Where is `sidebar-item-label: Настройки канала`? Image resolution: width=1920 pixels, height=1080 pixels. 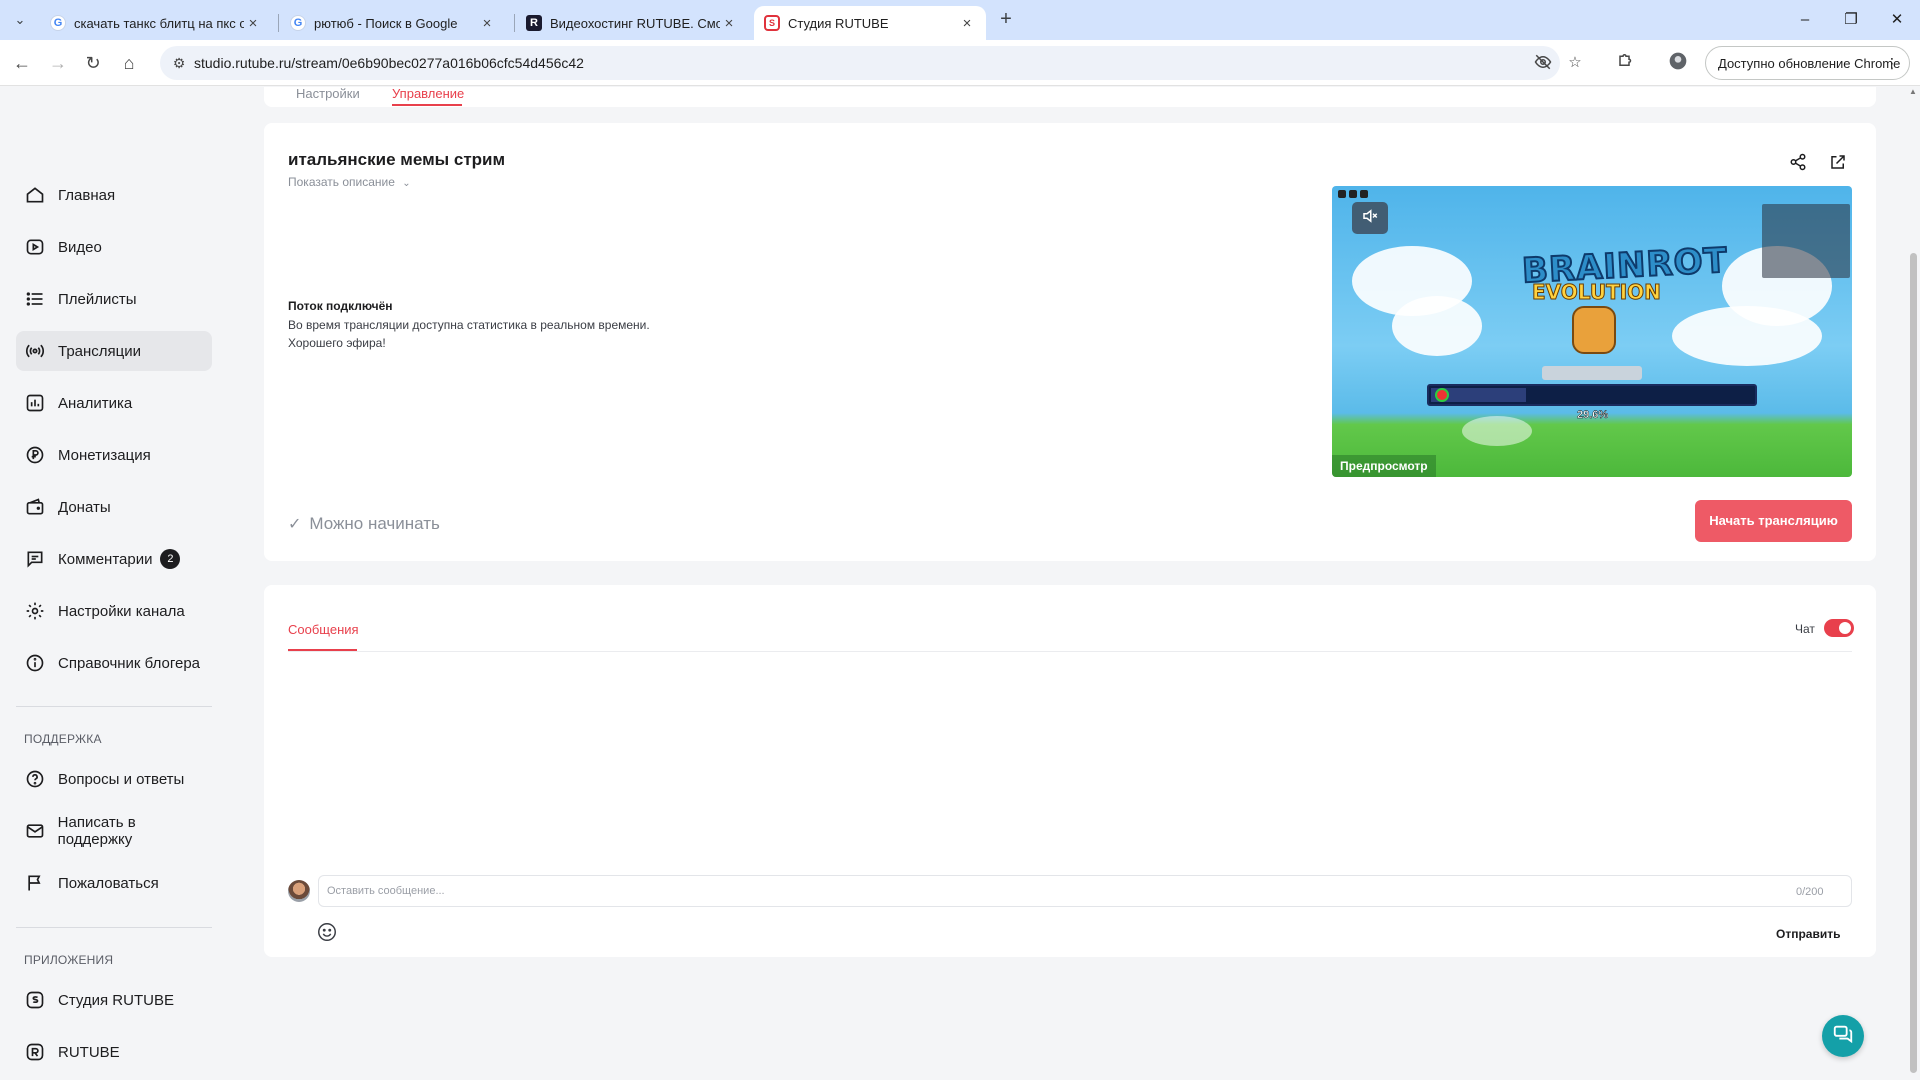
sidebar-item-label: Настройки канала is located at coordinates (121, 611).